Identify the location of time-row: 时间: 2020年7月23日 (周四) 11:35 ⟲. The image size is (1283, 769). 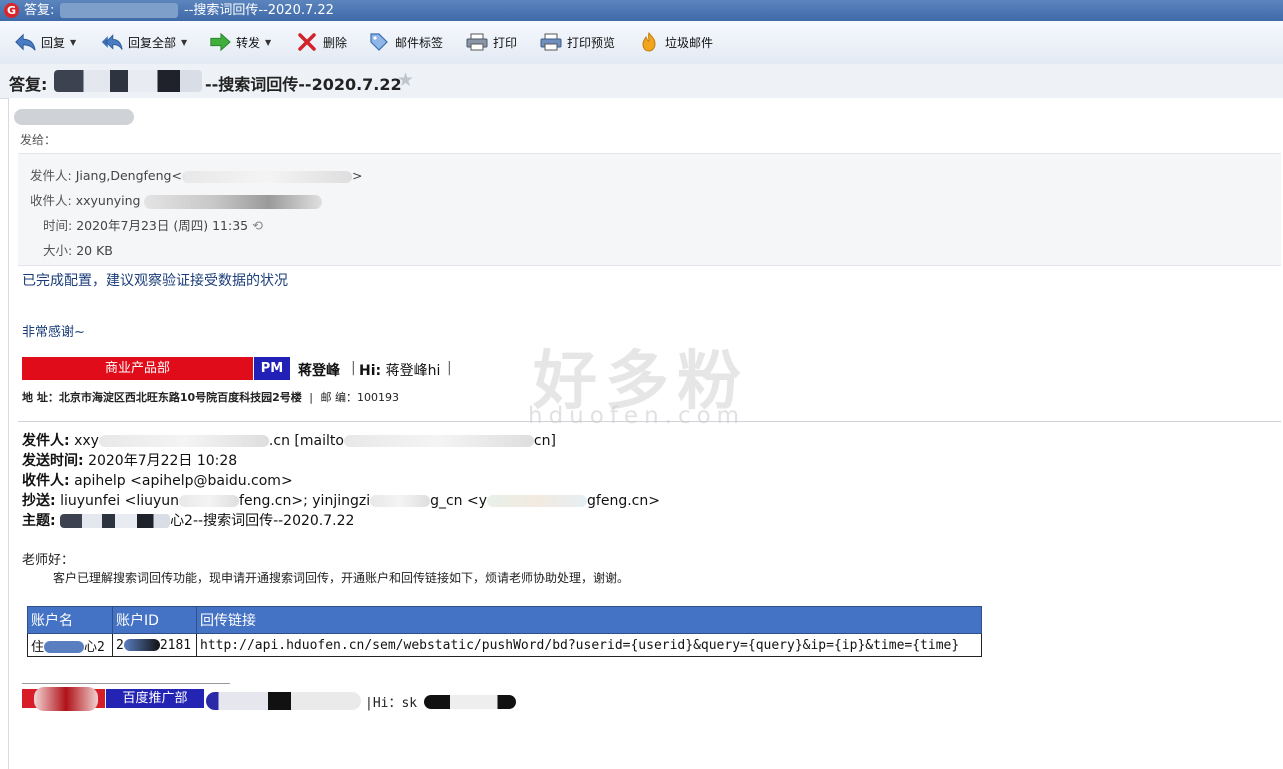
(153, 226).